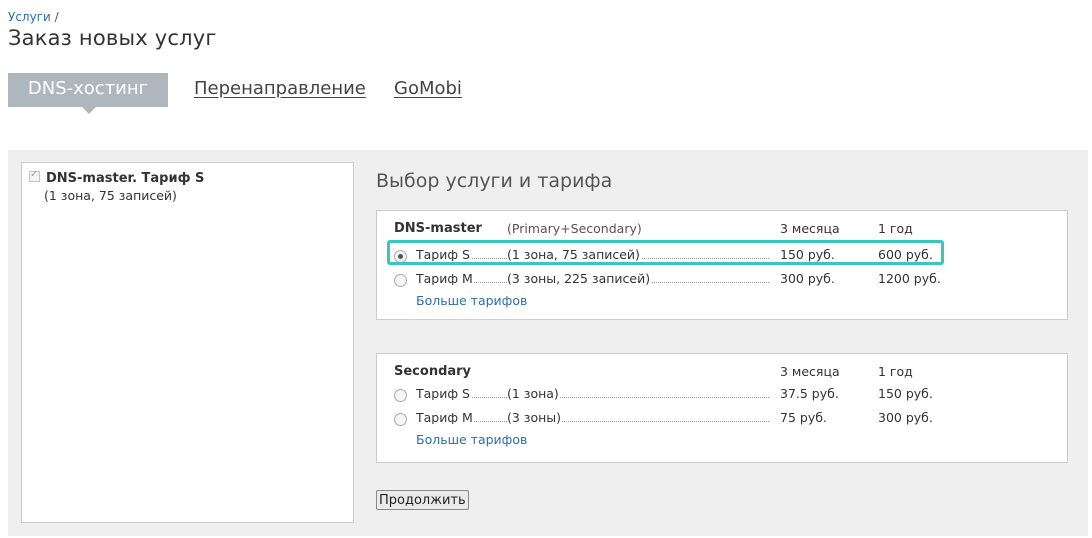  I want to click on continue-button: Продолжить, so click(422, 500).